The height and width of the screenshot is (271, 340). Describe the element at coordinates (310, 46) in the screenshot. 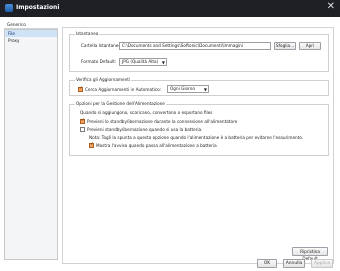

I see `open-folder-button: Apri` at that location.